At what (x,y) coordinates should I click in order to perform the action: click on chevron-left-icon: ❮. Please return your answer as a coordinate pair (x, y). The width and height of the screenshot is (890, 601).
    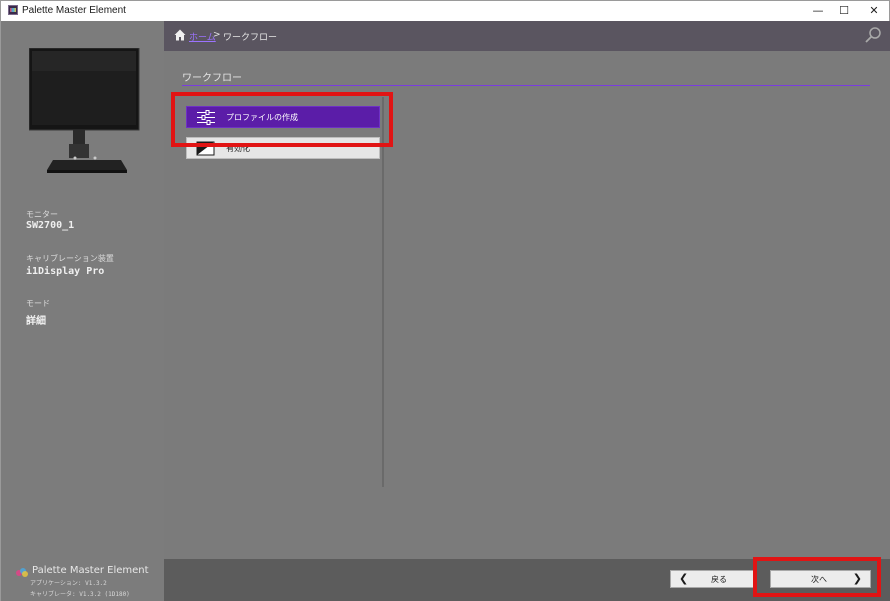
    Looking at the image, I should click on (684, 578).